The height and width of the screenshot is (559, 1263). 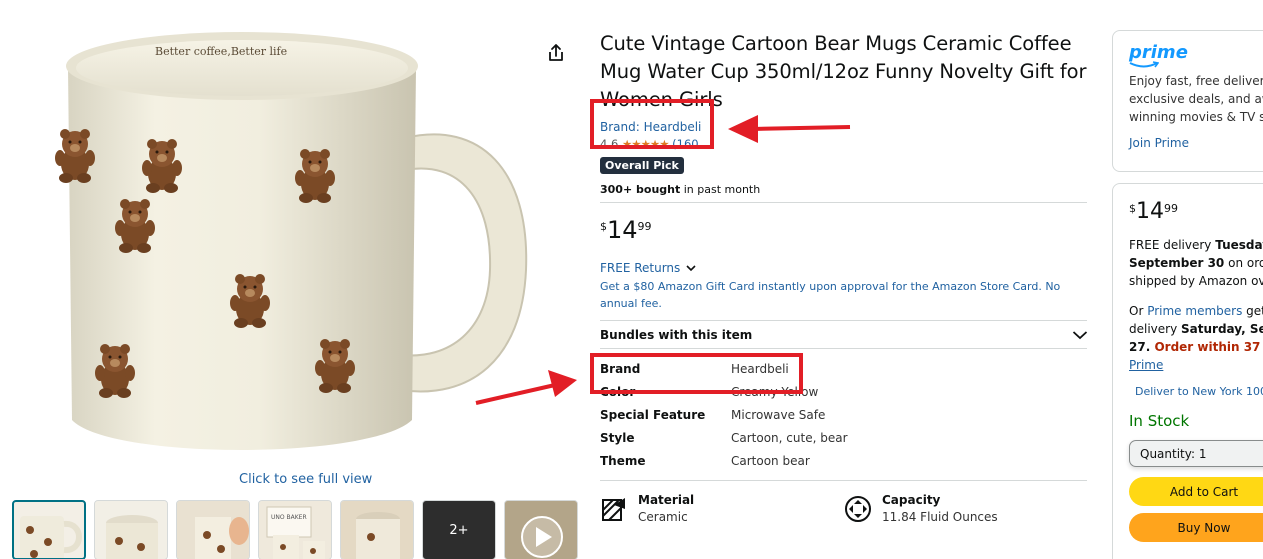 What do you see at coordinates (844, 460) in the screenshot?
I see `spec-row-theme: Theme Cartoon bear` at bounding box center [844, 460].